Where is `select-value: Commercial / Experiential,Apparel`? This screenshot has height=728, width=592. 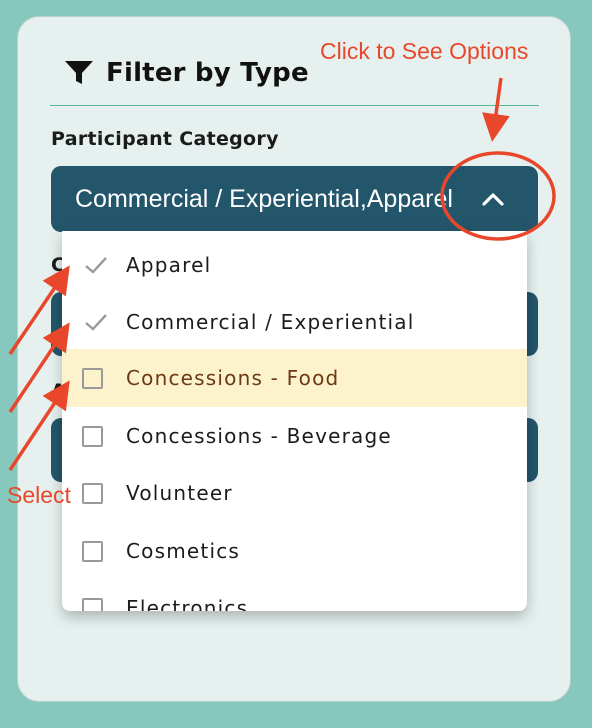
select-value: Commercial / Experiential,Apparel is located at coordinates (264, 199).